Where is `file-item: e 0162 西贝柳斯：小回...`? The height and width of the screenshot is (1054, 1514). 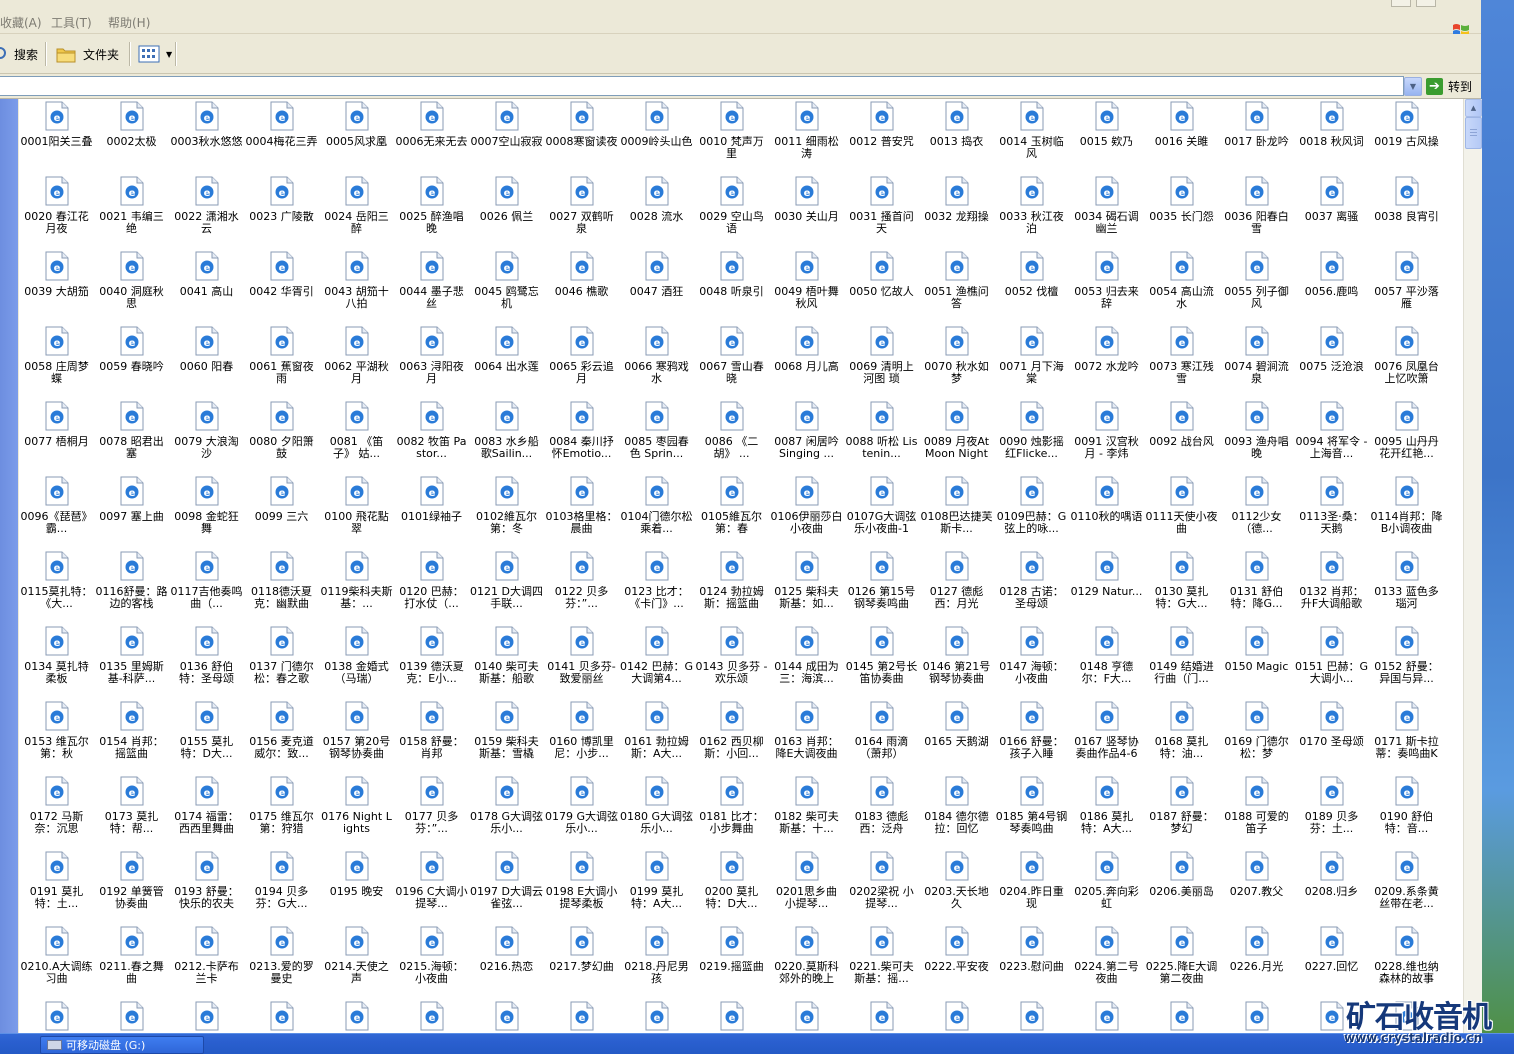 file-item: e 0162 西贝柳斯：小回... is located at coordinates (731, 738).